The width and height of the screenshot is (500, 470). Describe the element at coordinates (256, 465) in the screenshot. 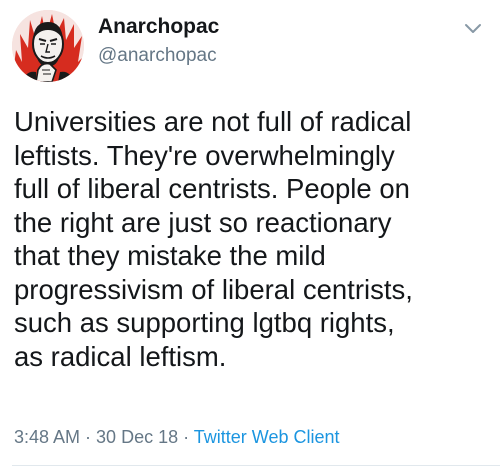

I see `divider` at that location.